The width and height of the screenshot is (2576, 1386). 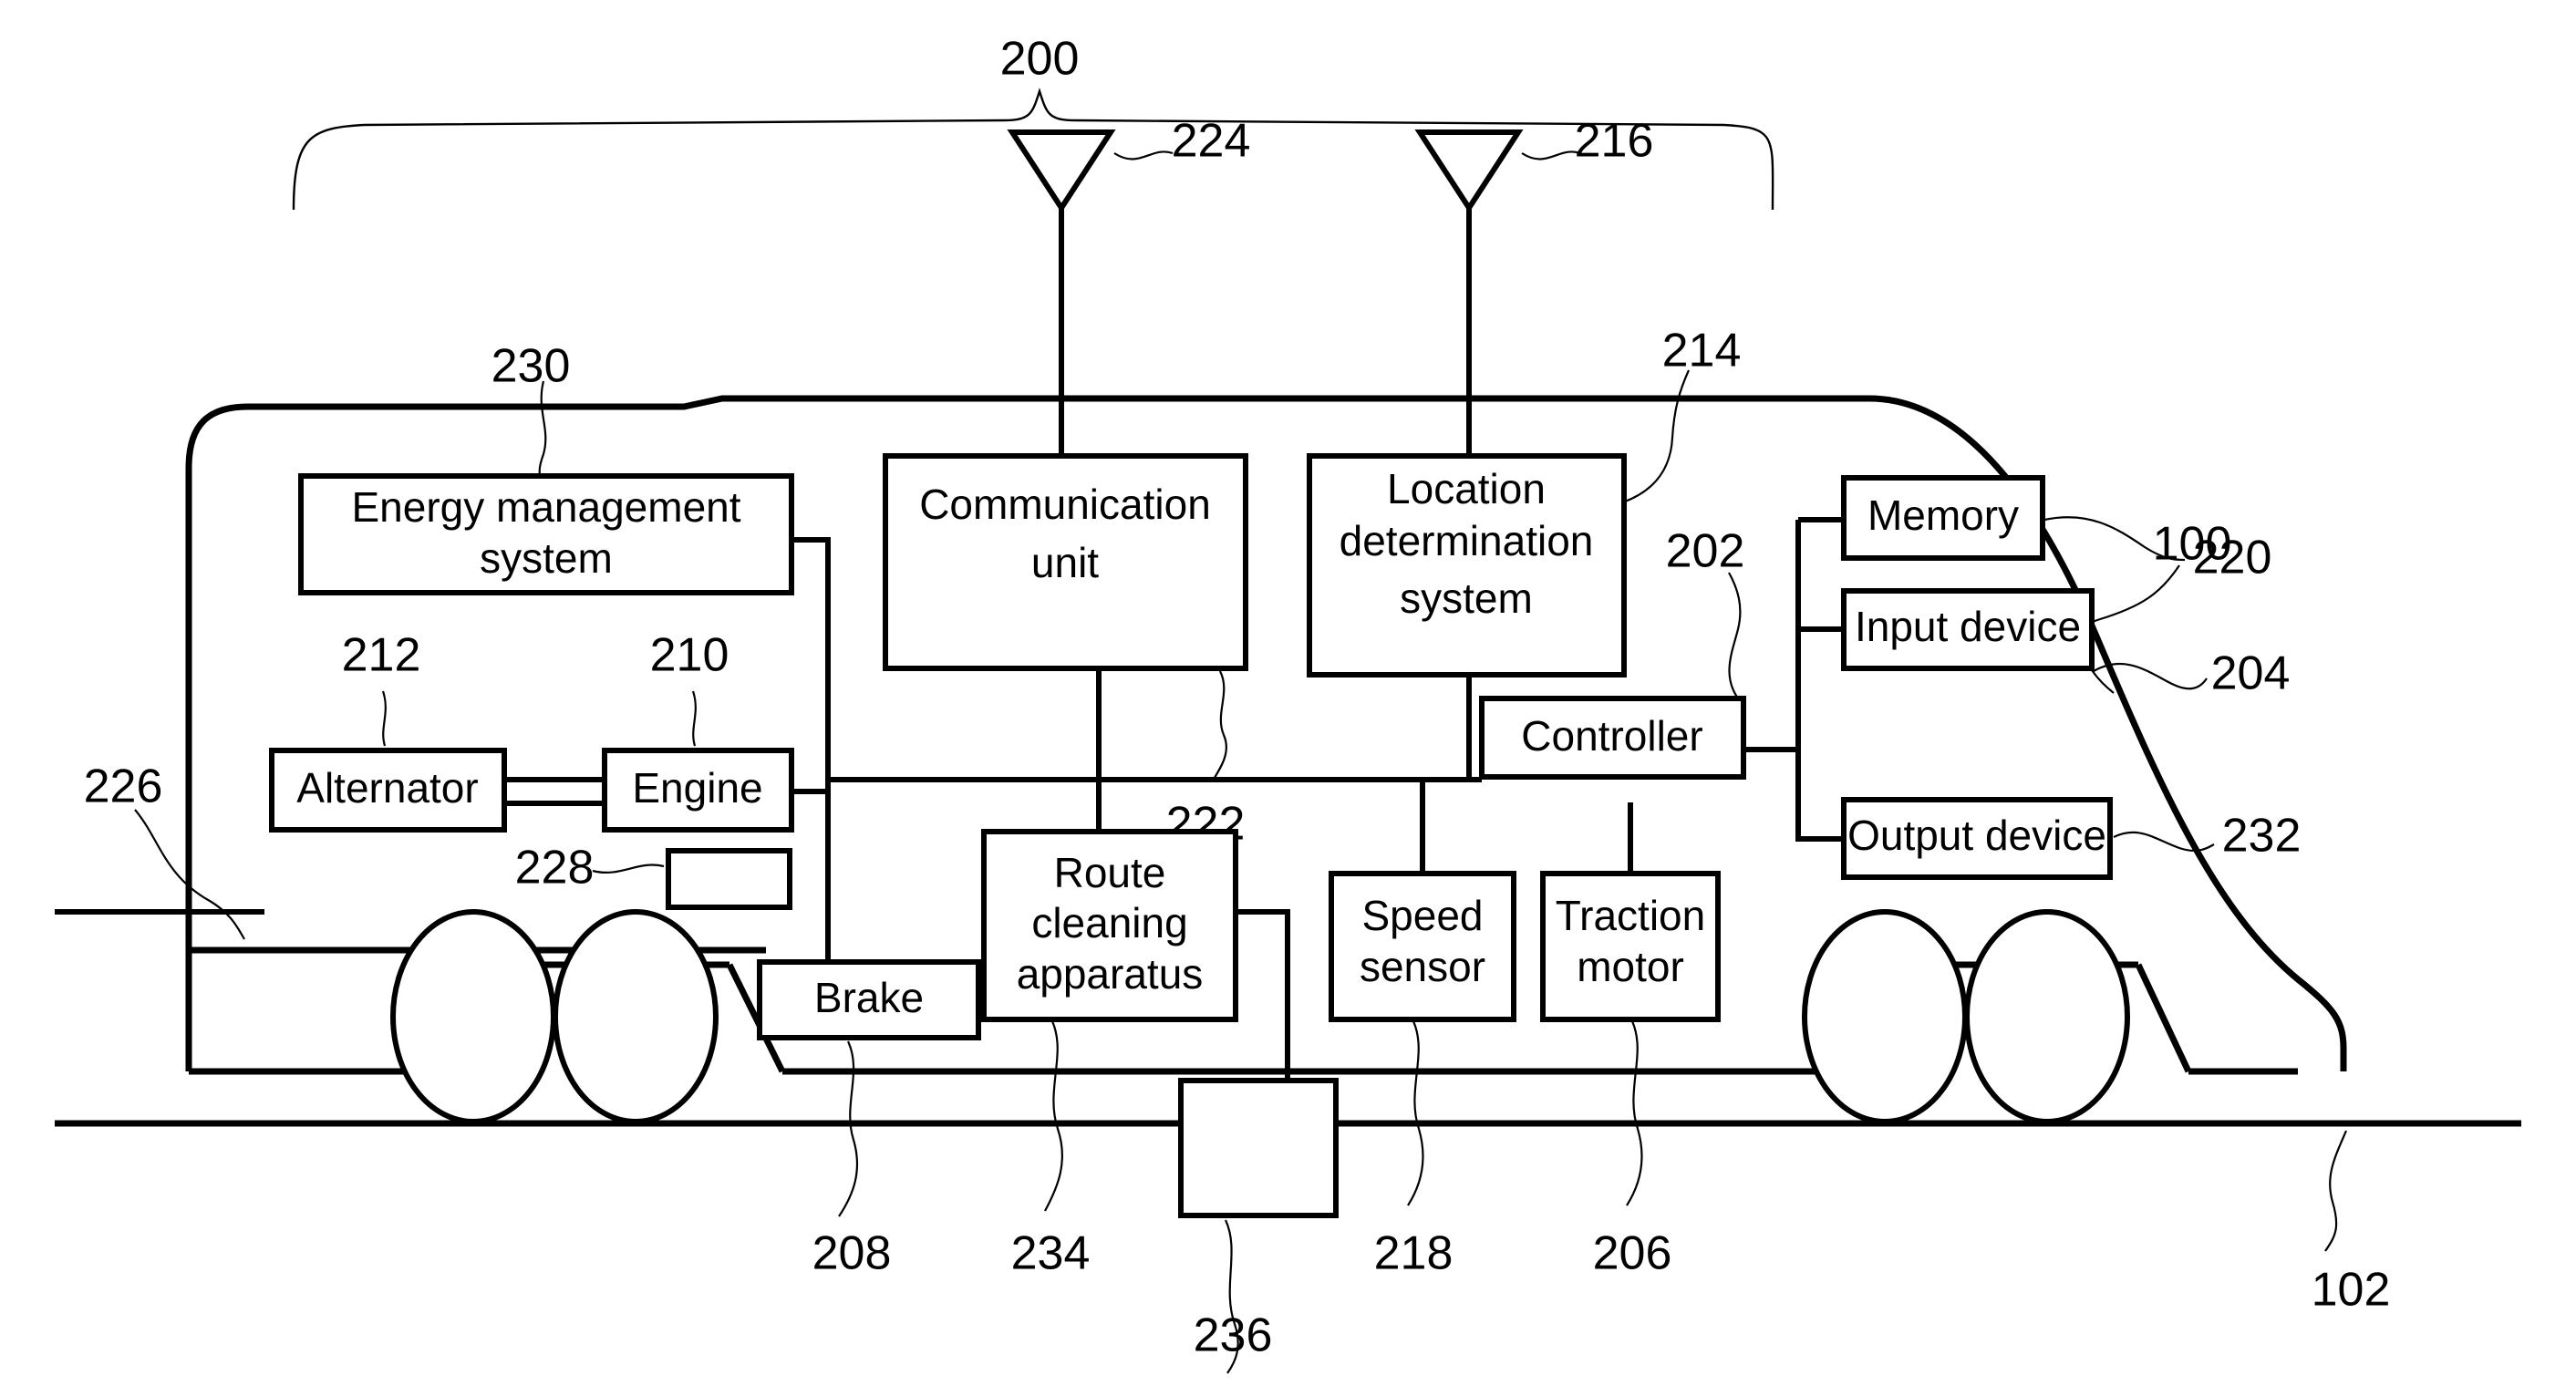 I want to click on brake-label: Brake, so click(x=869, y=997).